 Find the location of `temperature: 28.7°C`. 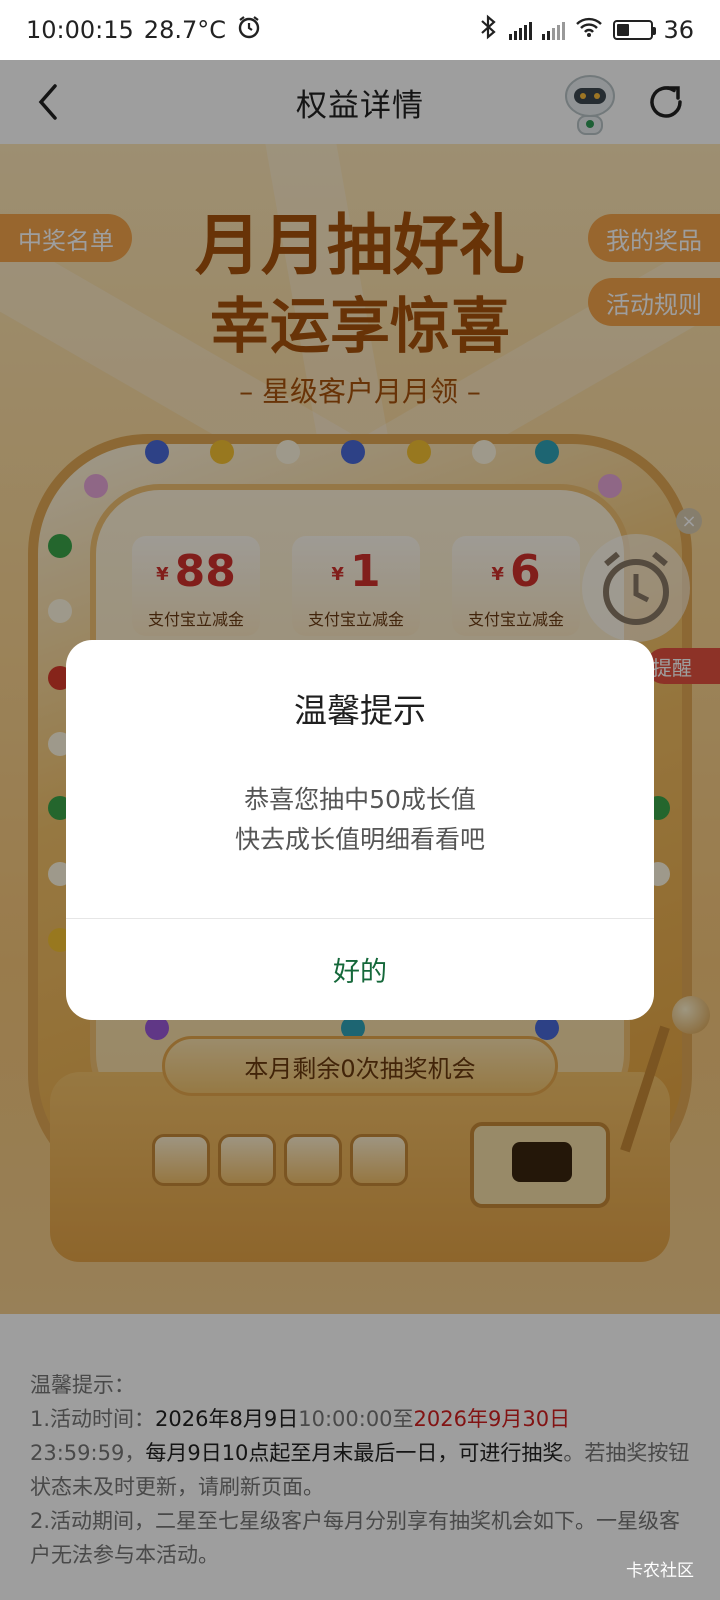

temperature: 28.7°C is located at coordinates (184, 30).